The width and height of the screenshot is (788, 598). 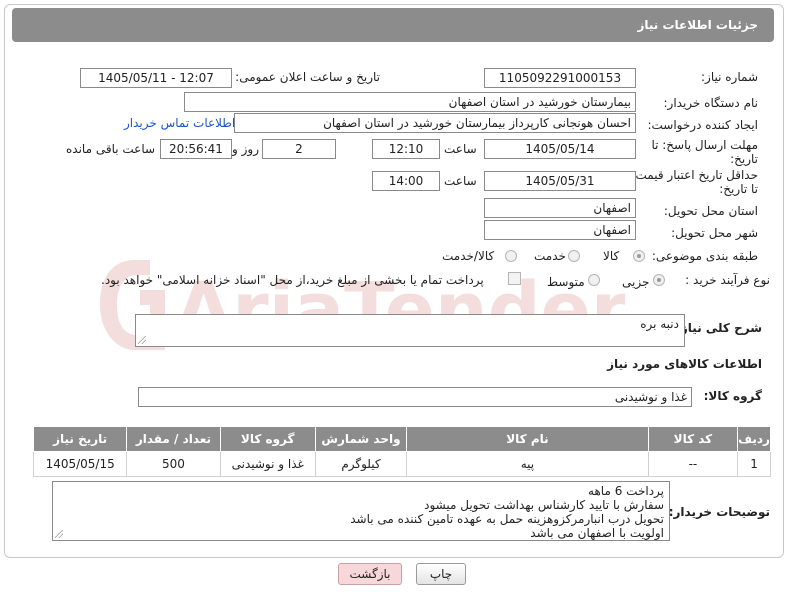 What do you see at coordinates (704, 145) in the screenshot?
I see `reply-deadline-label-1: مهلت ارسال پاسخ: تا` at bounding box center [704, 145].